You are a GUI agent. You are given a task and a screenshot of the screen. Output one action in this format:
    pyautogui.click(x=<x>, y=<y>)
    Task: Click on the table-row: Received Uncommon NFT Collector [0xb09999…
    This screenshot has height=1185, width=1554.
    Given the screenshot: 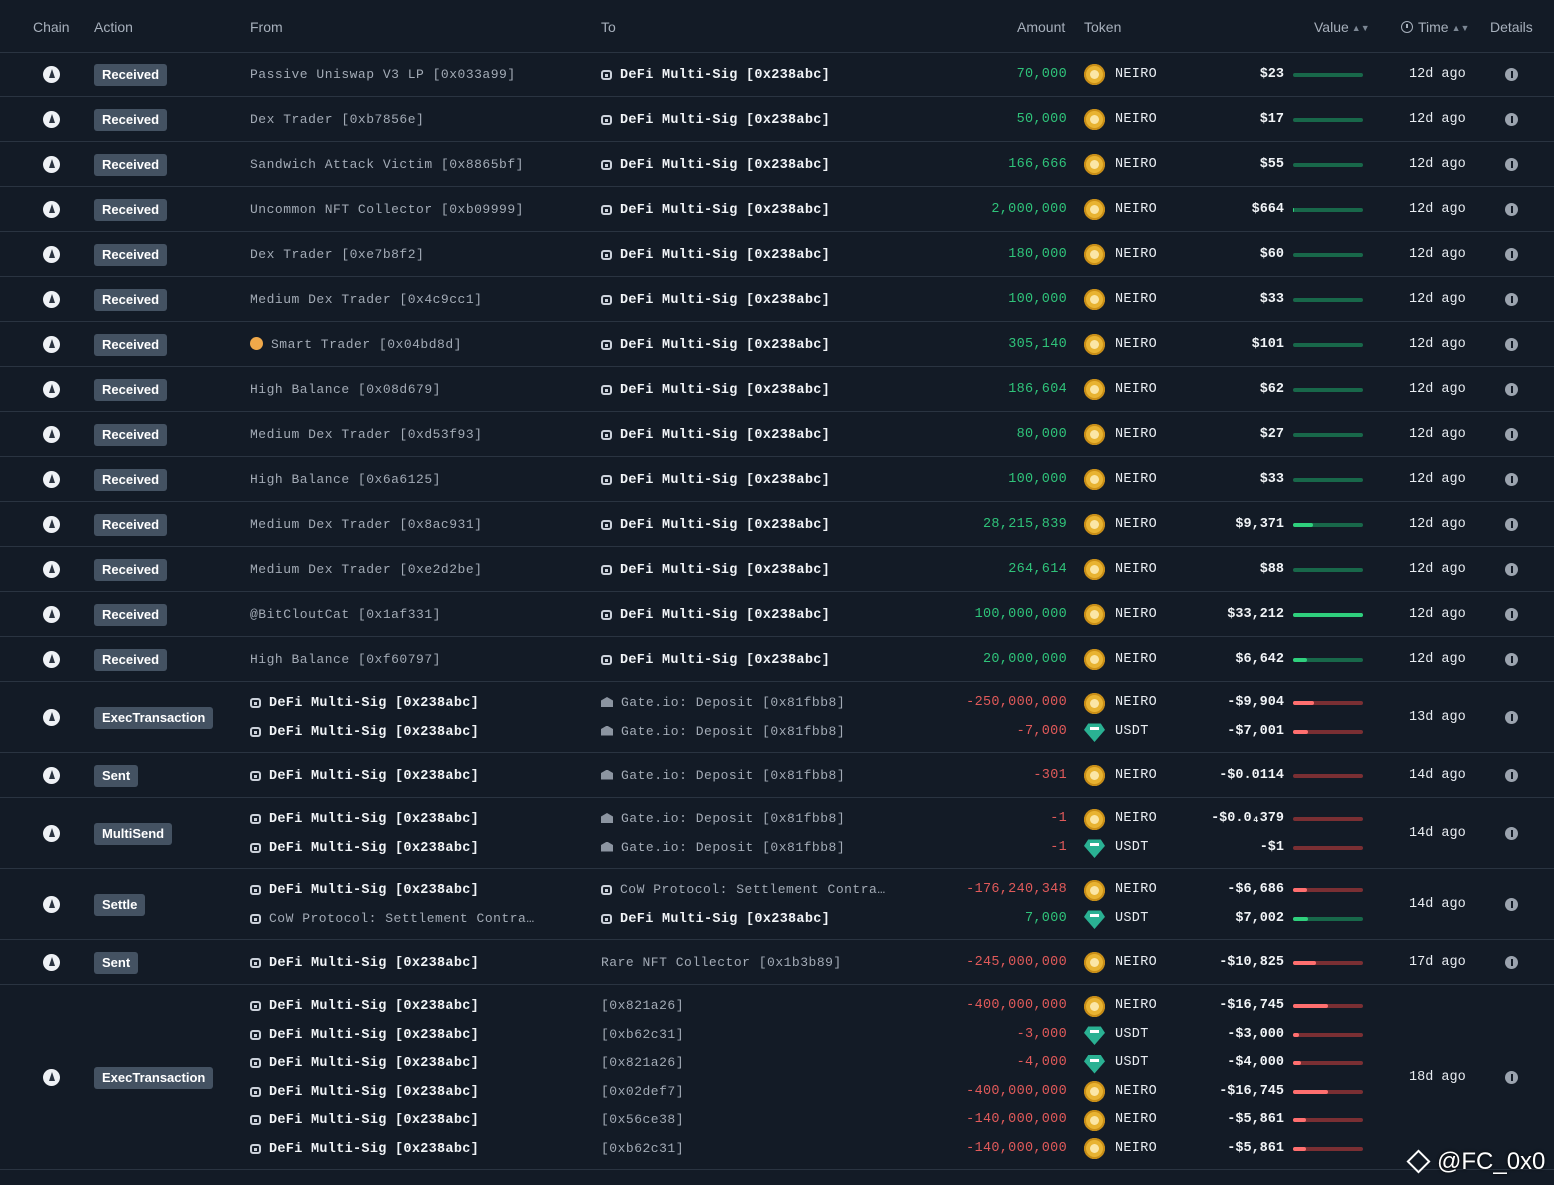 What is the action you would take?
    pyautogui.click(x=777, y=209)
    